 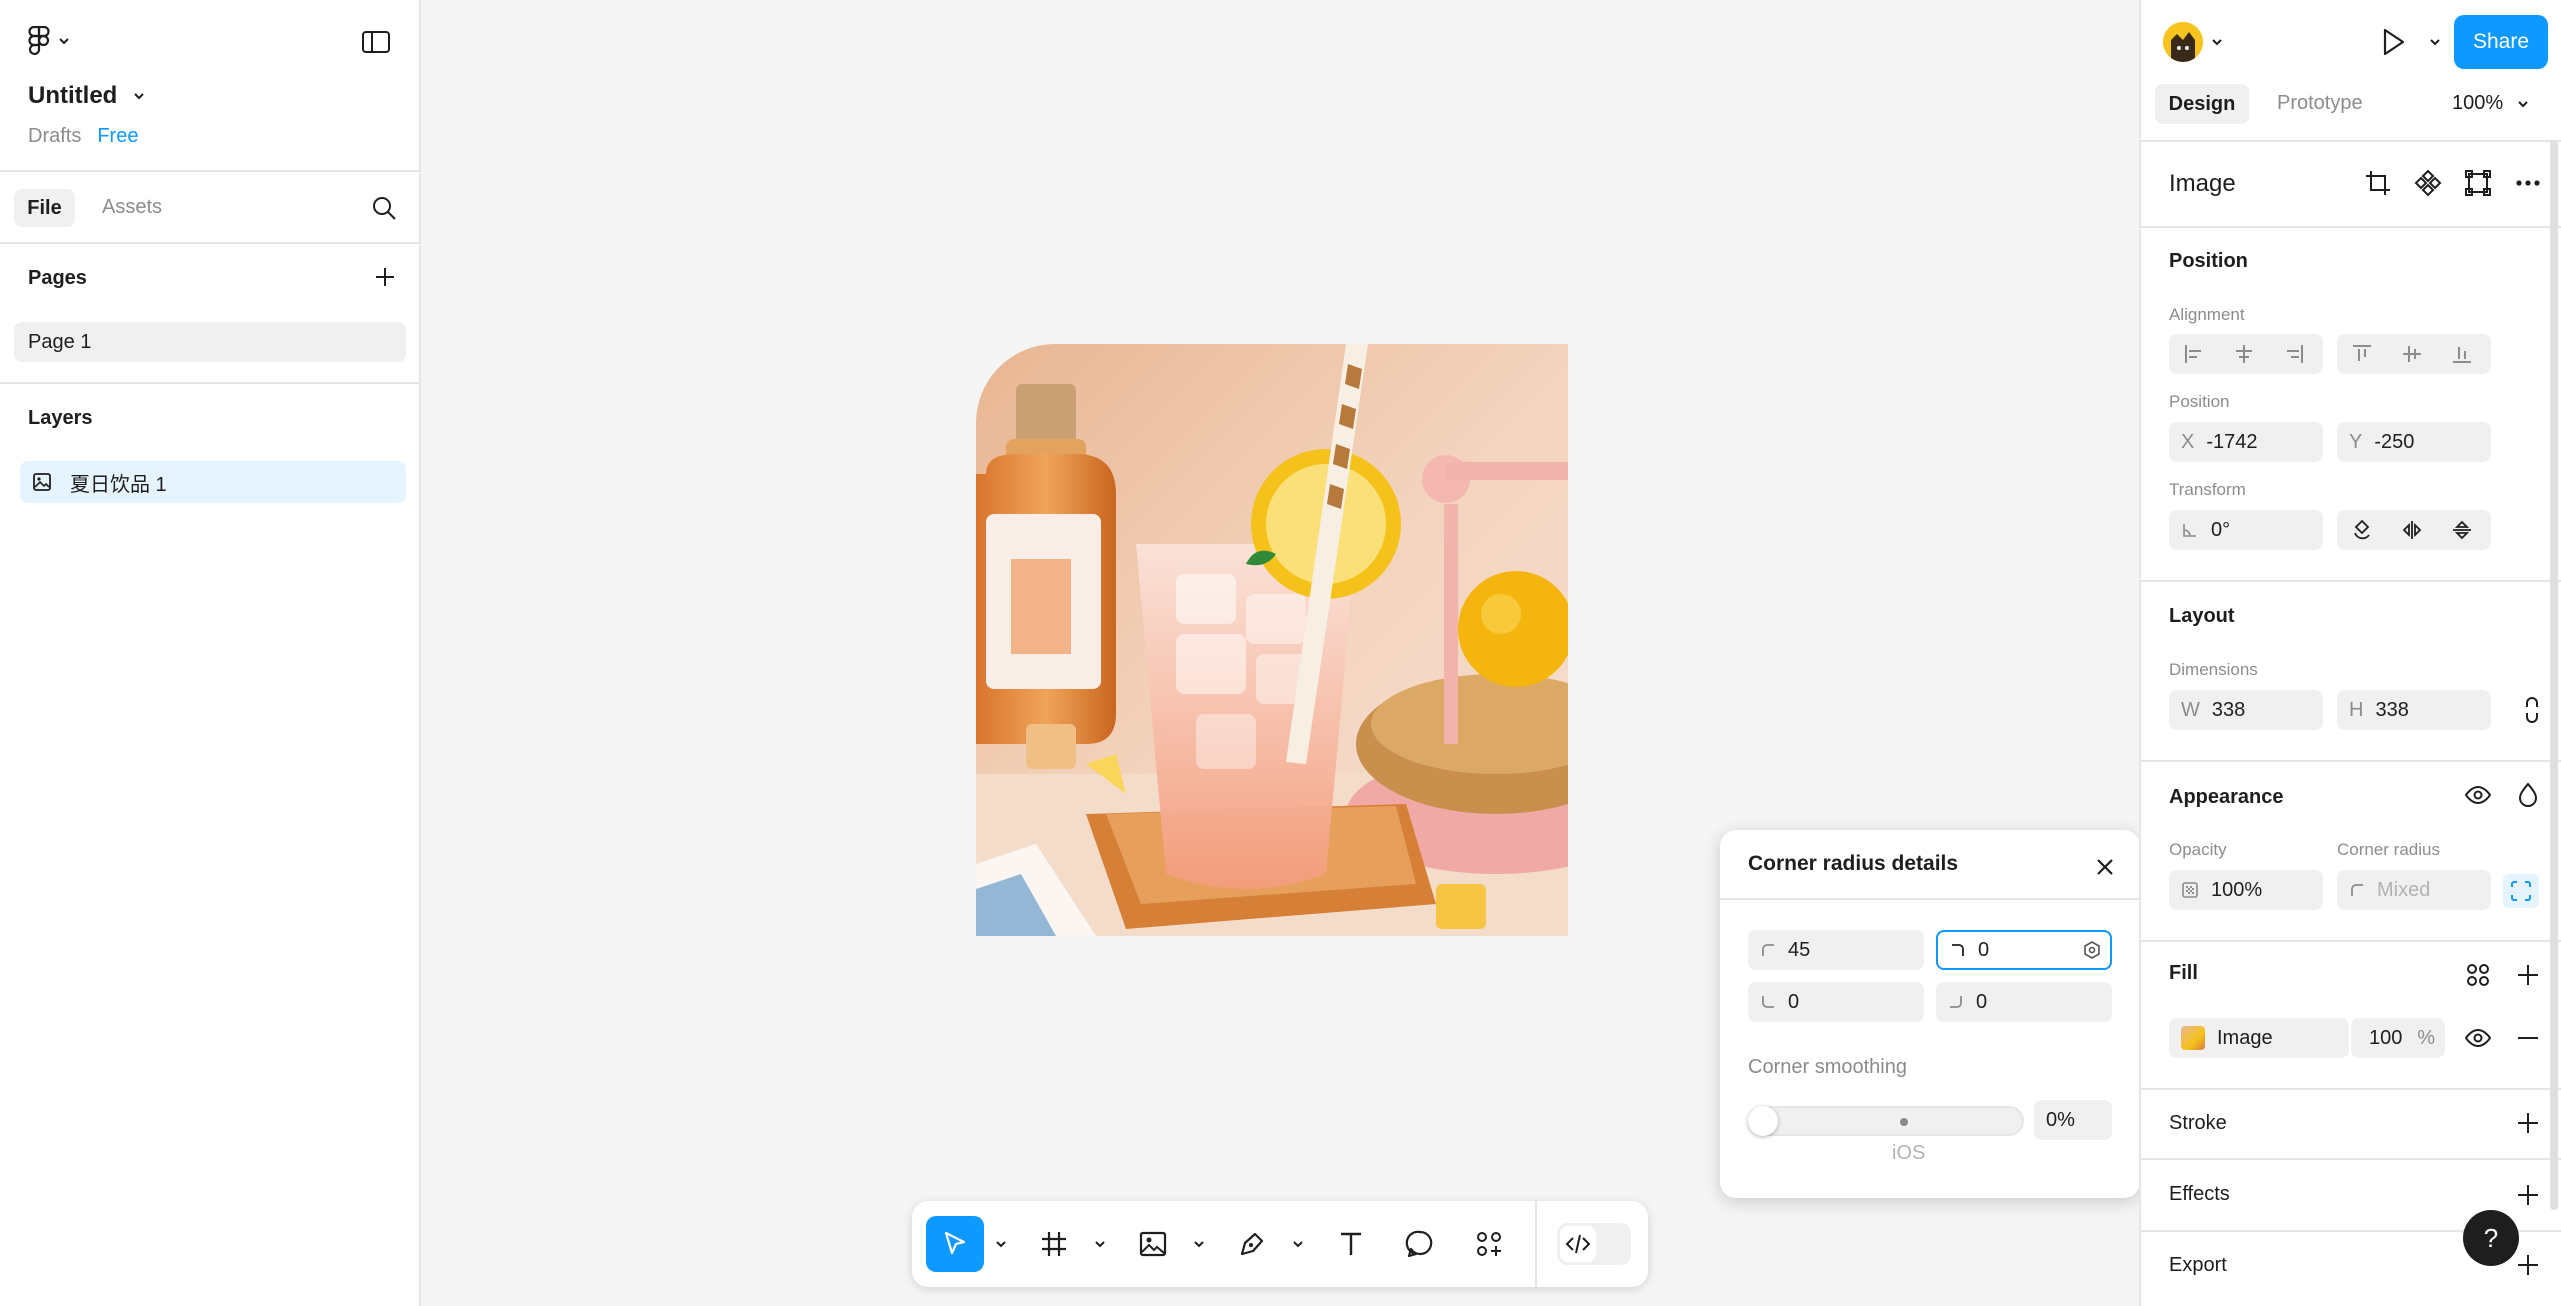 What do you see at coordinates (2246, 710) in the screenshot?
I see `width-input: W 338` at bounding box center [2246, 710].